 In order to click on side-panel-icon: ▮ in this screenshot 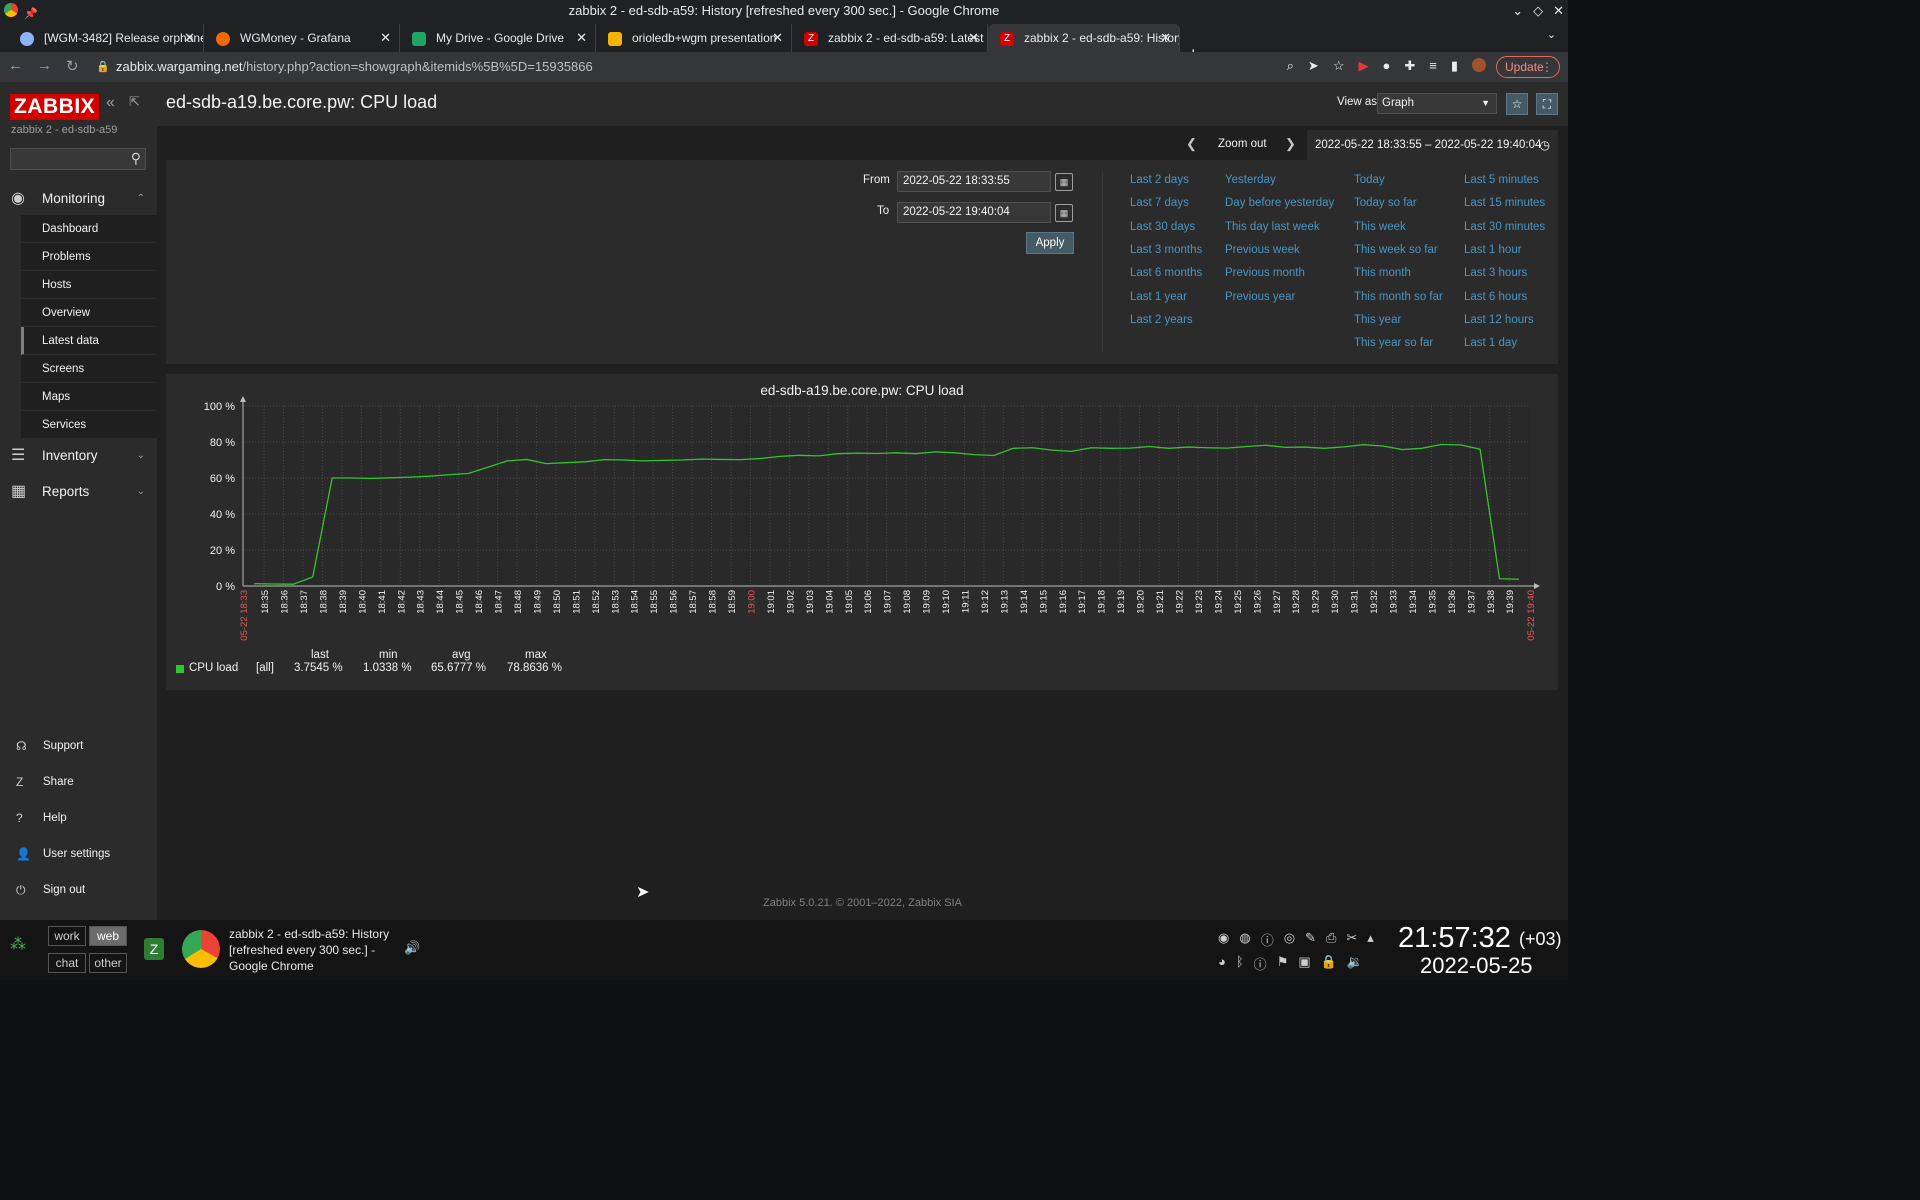, I will do `click(1454, 66)`.